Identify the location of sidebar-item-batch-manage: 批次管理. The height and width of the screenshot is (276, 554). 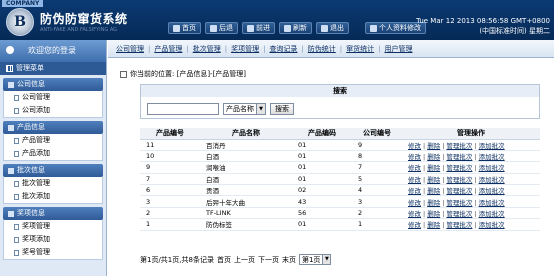
(53, 183).